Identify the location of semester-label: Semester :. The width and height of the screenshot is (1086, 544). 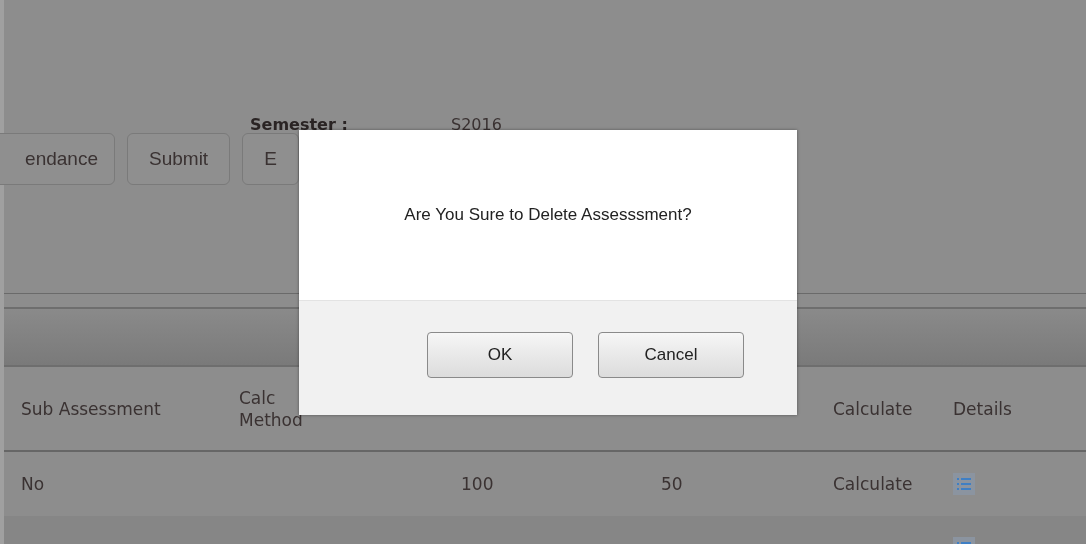
(299, 122).